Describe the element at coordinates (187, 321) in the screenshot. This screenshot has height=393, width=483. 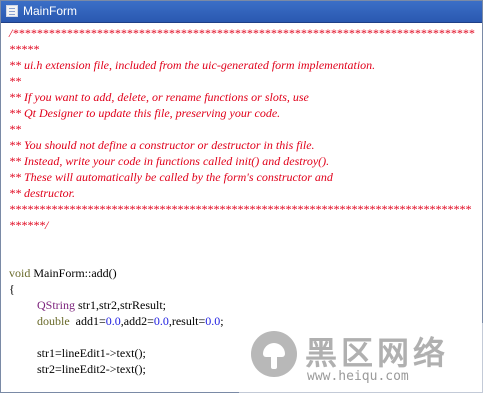
I see `declaration-part: ,result=` at that location.